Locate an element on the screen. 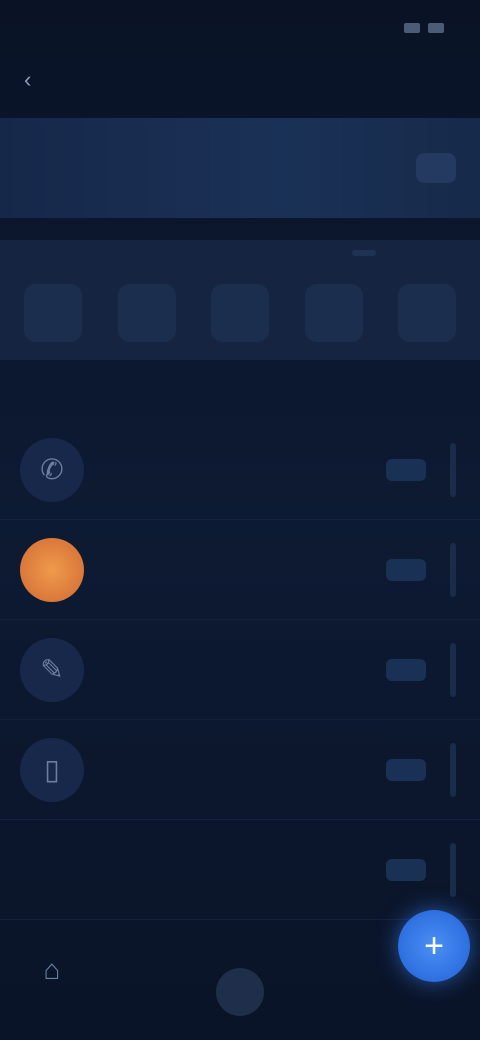 Image resolution: width=480 pixels, height=1040 pixels. plus-icon: + is located at coordinates (434, 945).